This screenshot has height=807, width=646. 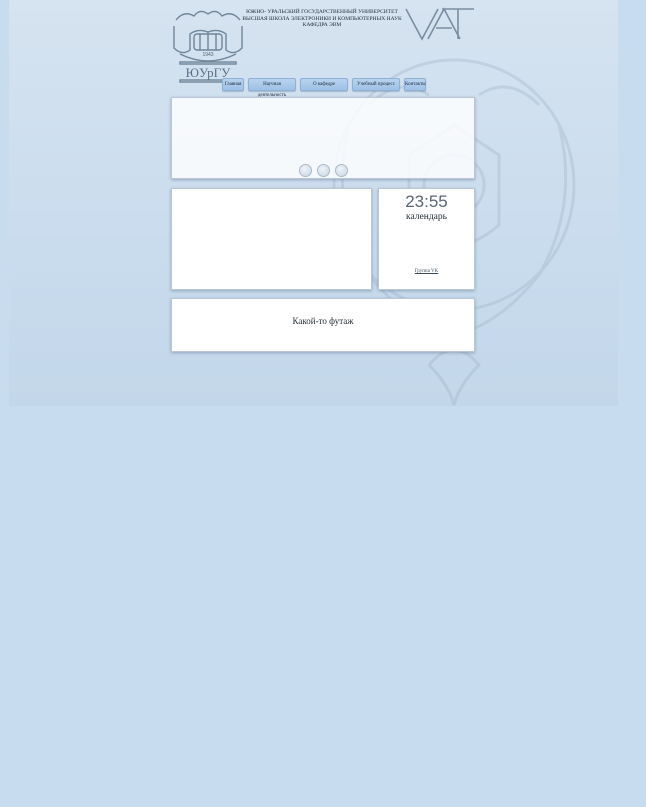 I want to click on vk-group-link: Группа VK, so click(x=426, y=271).